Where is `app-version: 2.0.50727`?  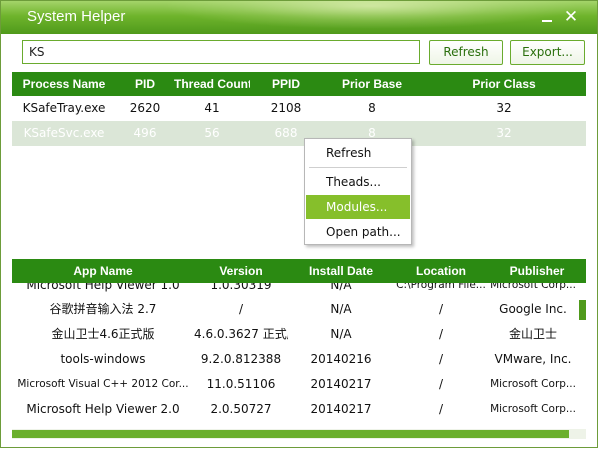
app-version: 2.0.50727 is located at coordinates (241, 409).